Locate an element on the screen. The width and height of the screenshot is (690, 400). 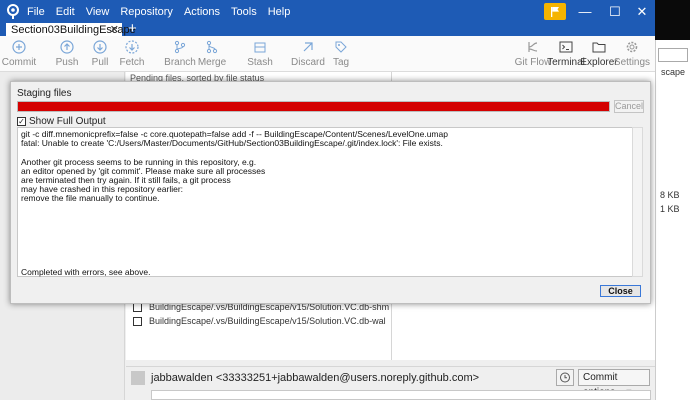
output-scrollbar is located at coordinates (637, 202).